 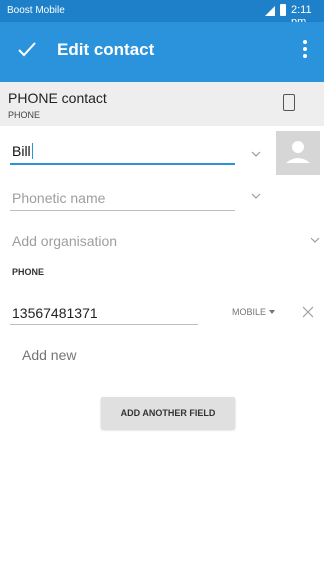 What do you see at coordinates (36, 10) in the screenshot?
I see `carrier-label: Boost Mobile` at bounding box center [36, 10].